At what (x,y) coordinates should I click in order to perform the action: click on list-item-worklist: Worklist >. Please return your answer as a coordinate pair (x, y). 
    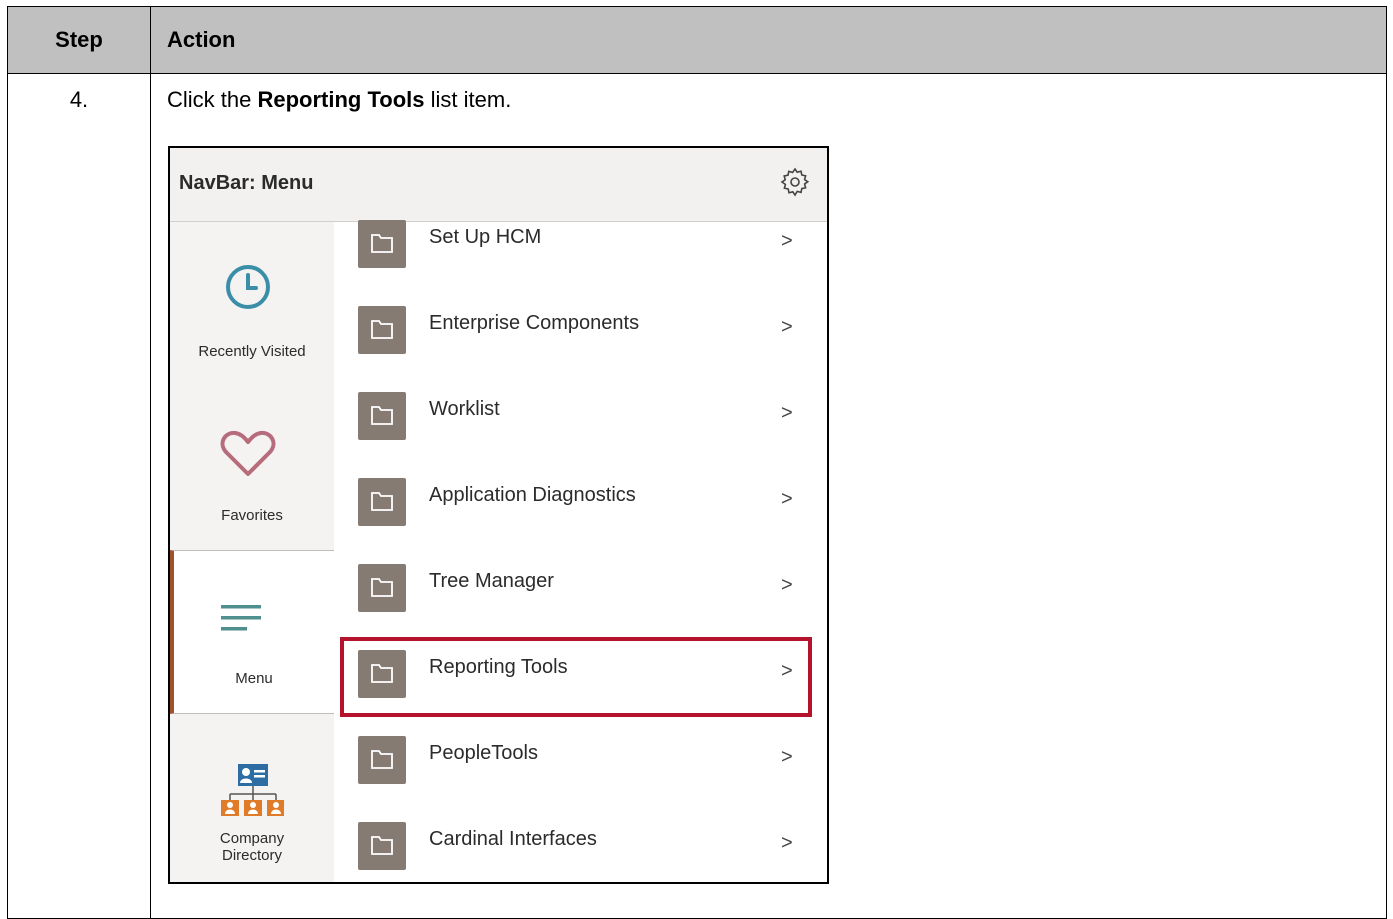
    Looking at the image, I should click on (580, 436).